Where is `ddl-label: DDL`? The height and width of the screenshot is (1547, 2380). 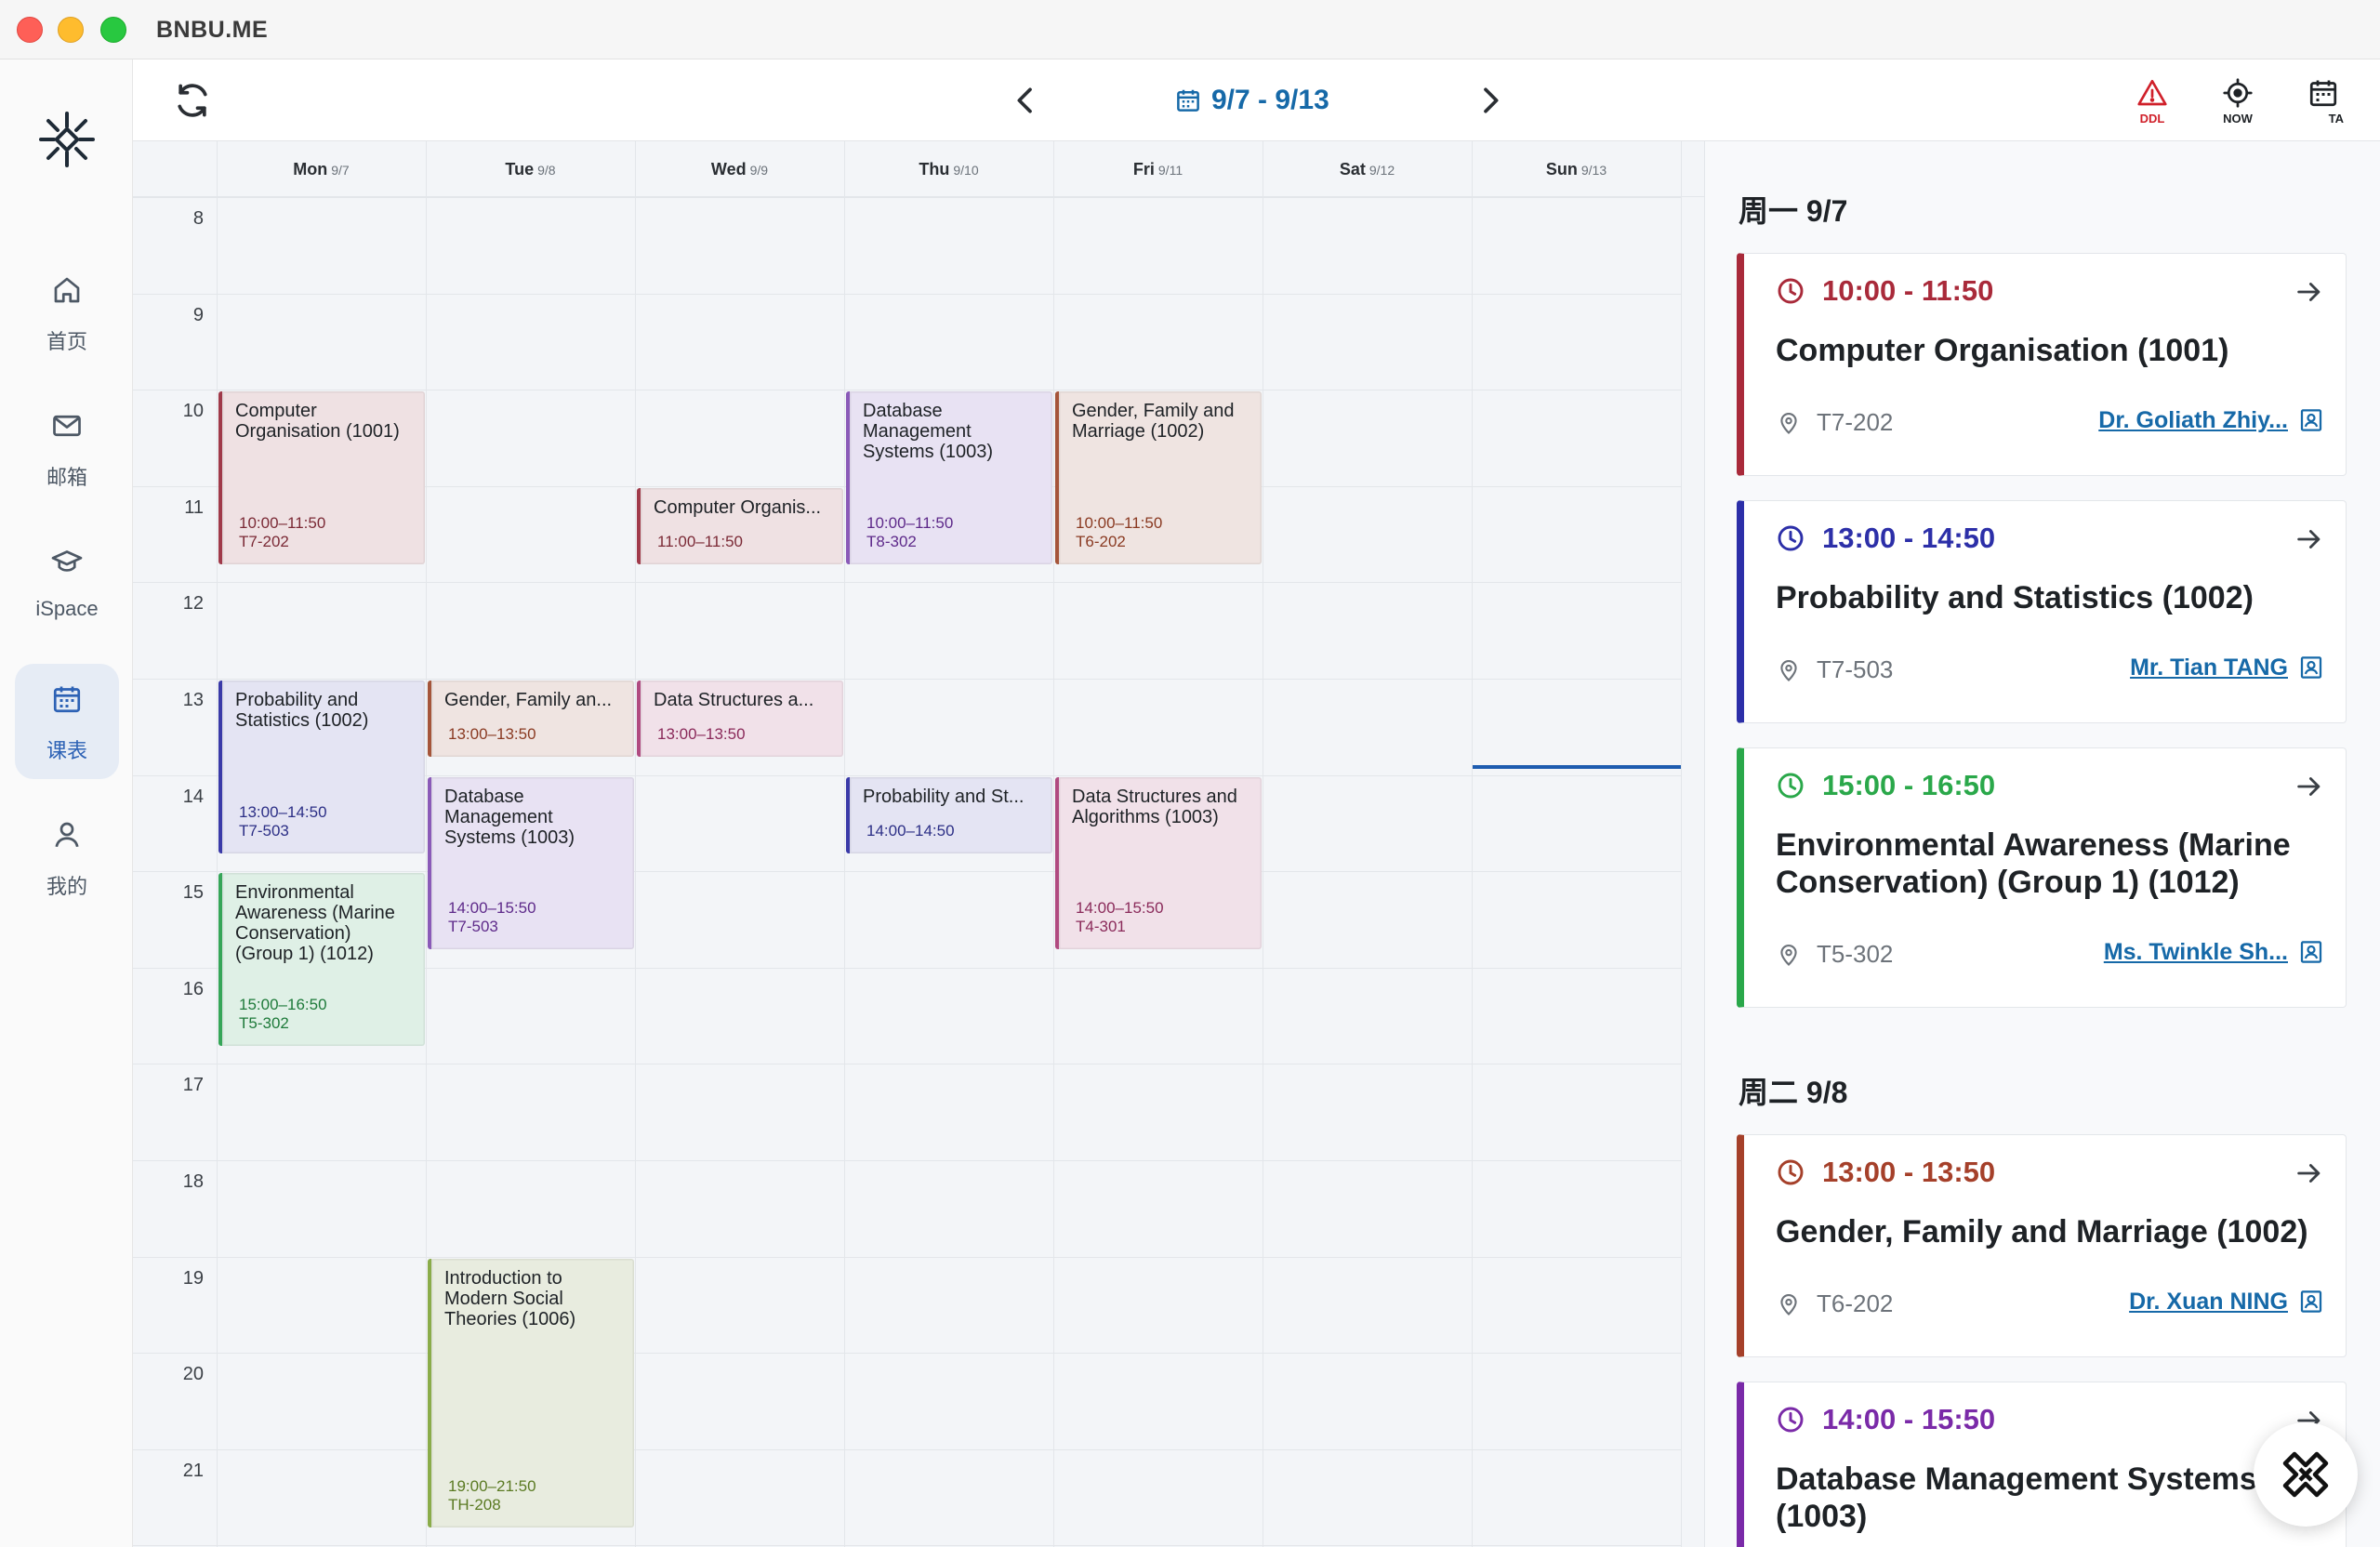
ddl-label: DDL is located at coordinates (2152, 119).